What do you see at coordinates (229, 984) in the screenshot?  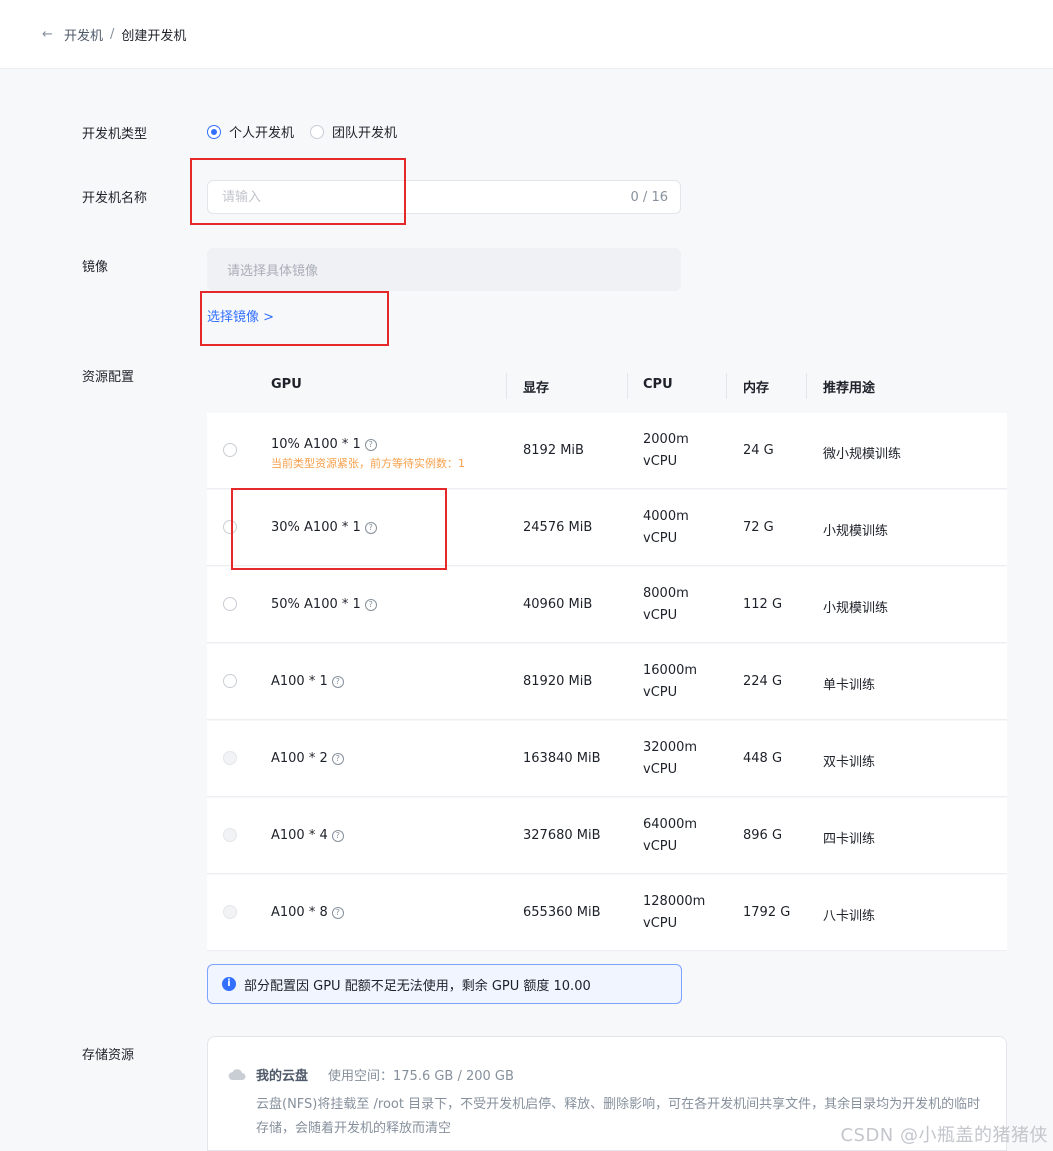 I see `info-icon: i` at bounding box center [229, 984].